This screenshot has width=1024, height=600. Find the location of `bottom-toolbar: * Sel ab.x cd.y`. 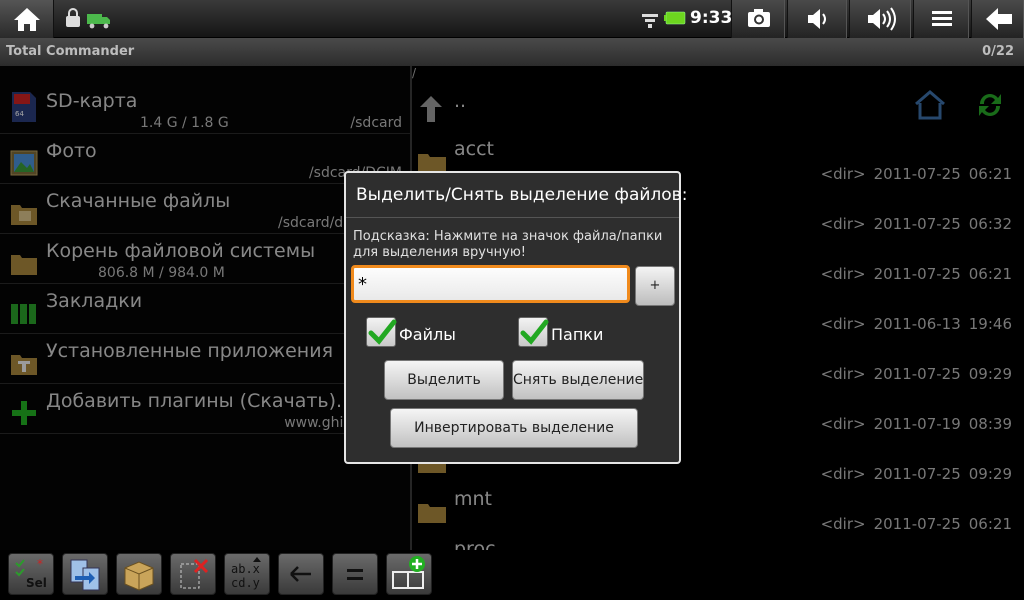

bottom-toolbar: * Sel ab.x cd.y is located at coordinates (512, 575).